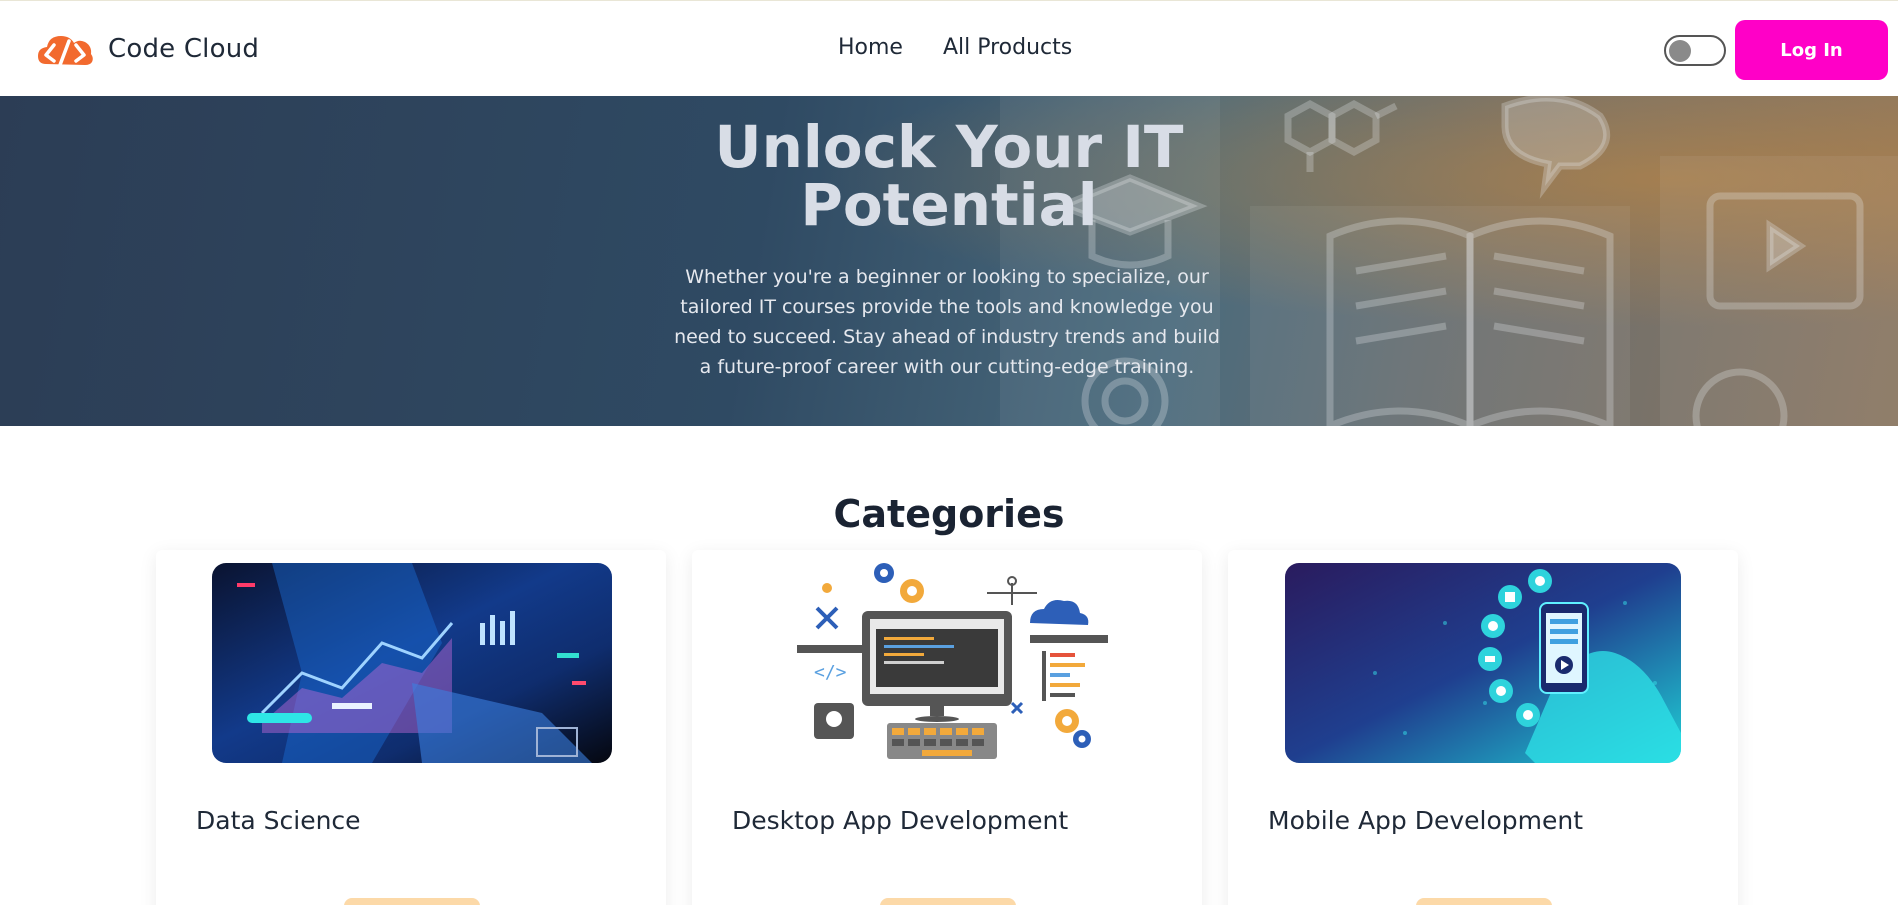 Image resolution: width=1898 pixels, height=905 pixels. What do you see at coordinates (1007, 47) in the screenshot?
I see `nav-all-products: All Products` at bounding box center [1007, 47].